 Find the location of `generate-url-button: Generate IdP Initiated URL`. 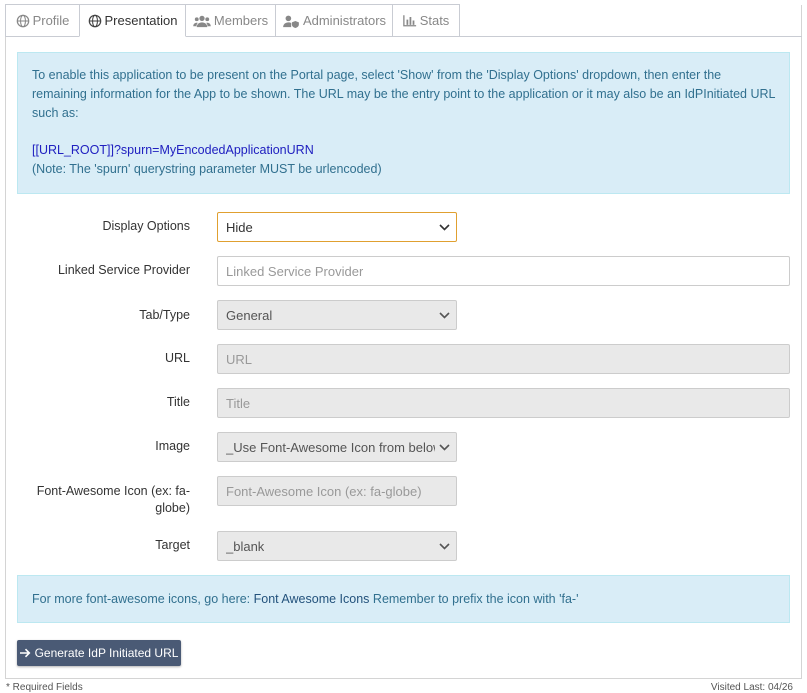

generate-url-button: Generate IdP Initiated URL is located at coordinates (99, 653).